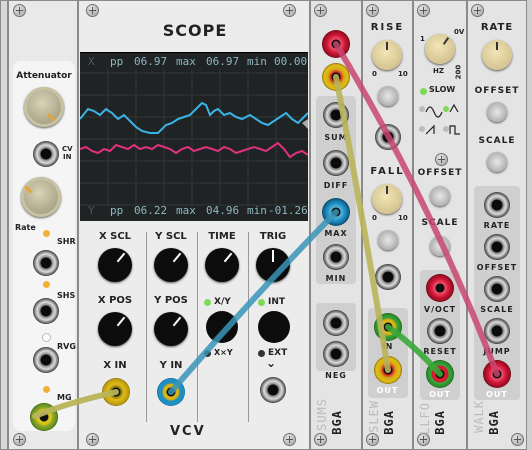 The width and height of the screenshot is (532, 450). Describe the element at coordinates (440, 331) in the screenshot. I see `reset-jack` at that location.